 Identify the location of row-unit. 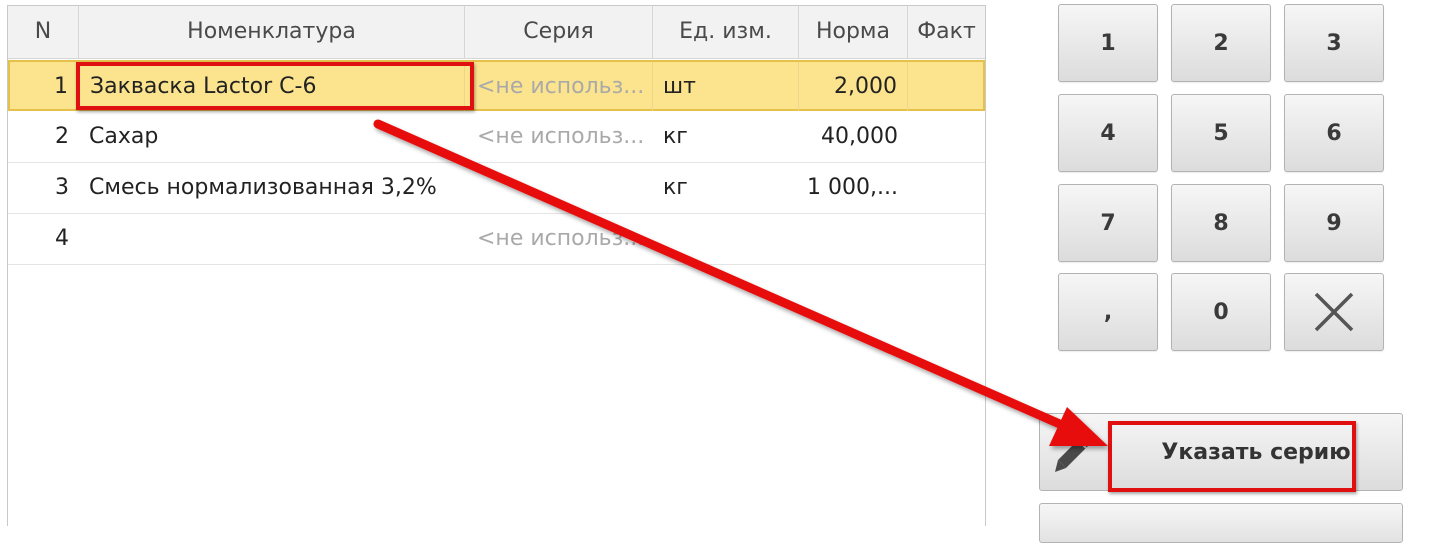
(726, 238).